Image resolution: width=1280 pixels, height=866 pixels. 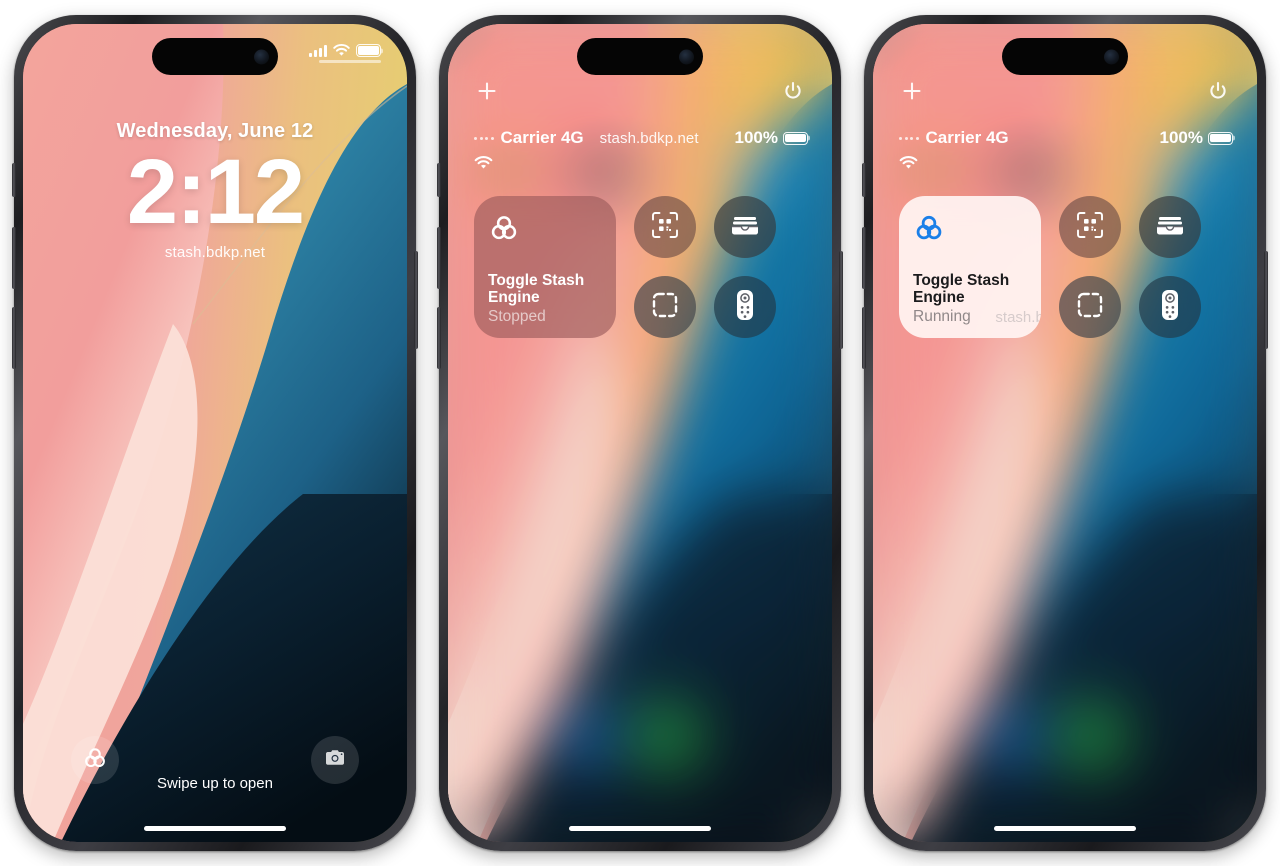 I want to click on hostname-label: stash.bdkp.net, so click(x=649, y=138).